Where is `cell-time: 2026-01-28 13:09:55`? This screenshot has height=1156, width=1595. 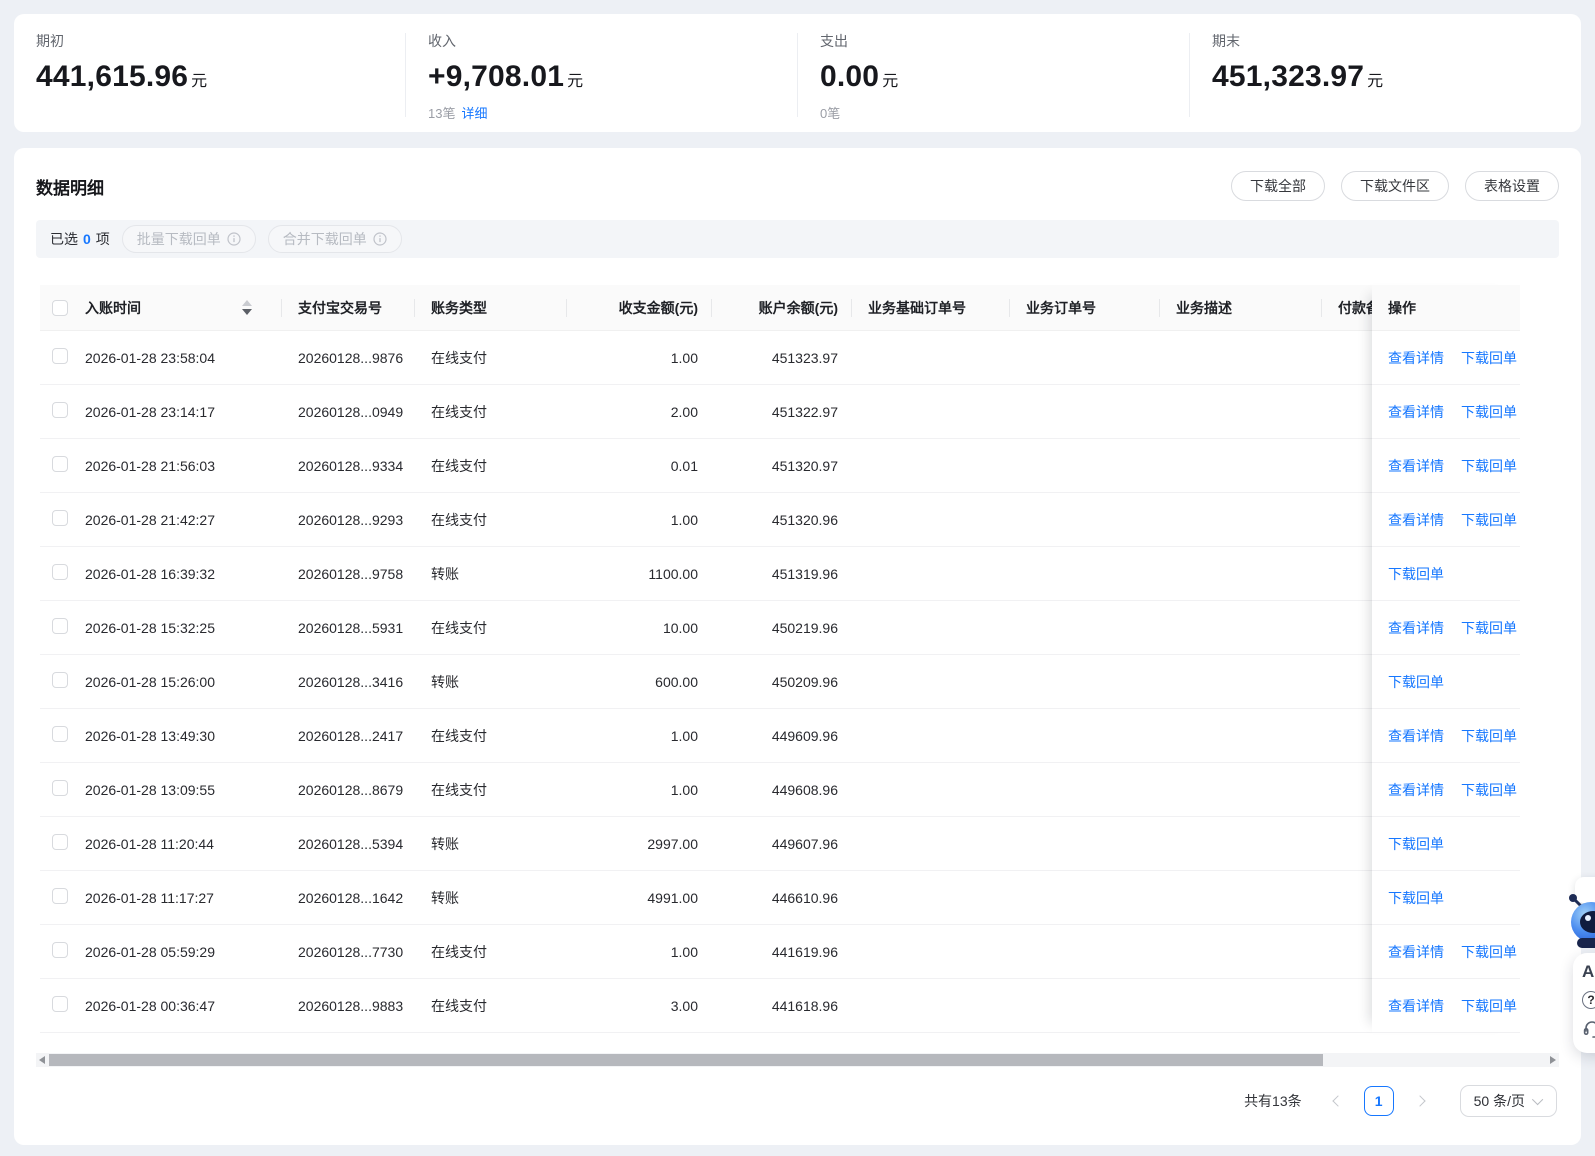 cell-time: 2026-01-28 13:09:55 is located at coordinates (150, 789).